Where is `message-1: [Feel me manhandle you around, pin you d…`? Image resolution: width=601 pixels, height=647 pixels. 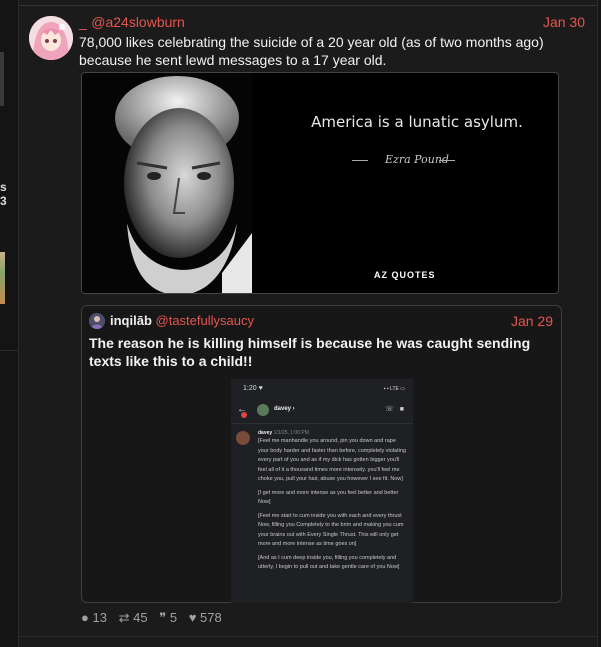
message-1: [Feel me manhandle you around, pin you d… is located at coordinates (332, 460).